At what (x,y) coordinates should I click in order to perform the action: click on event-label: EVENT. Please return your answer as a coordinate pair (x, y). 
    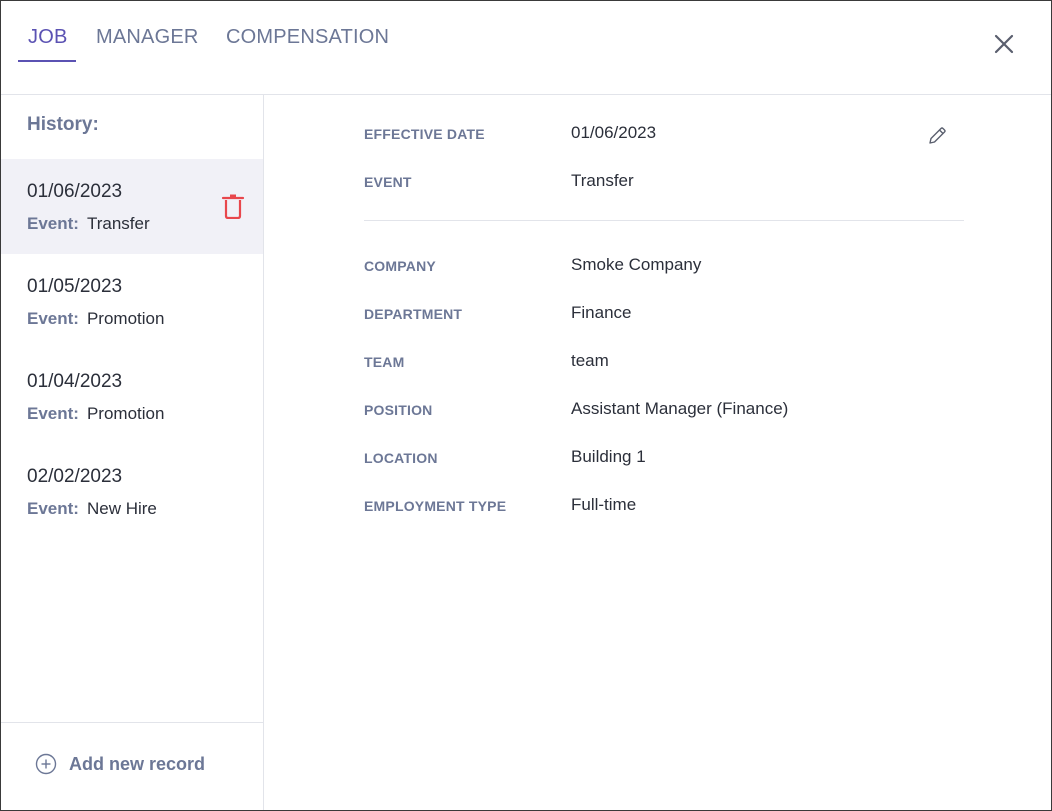
    Looking at the image, I should click on (388, 182).